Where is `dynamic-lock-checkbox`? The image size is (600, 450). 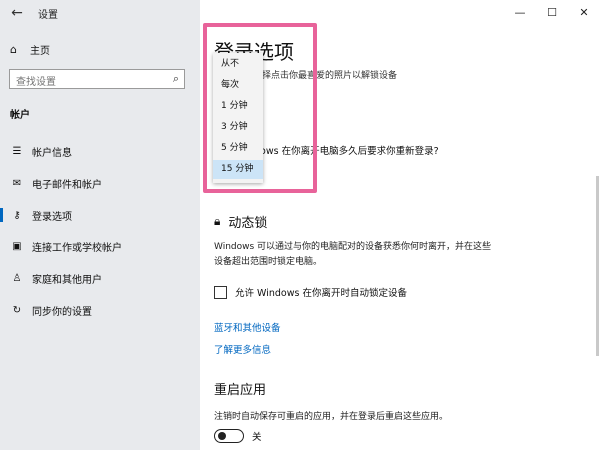
dynamic-lock-checkbox is located at coordinates (220, 292).